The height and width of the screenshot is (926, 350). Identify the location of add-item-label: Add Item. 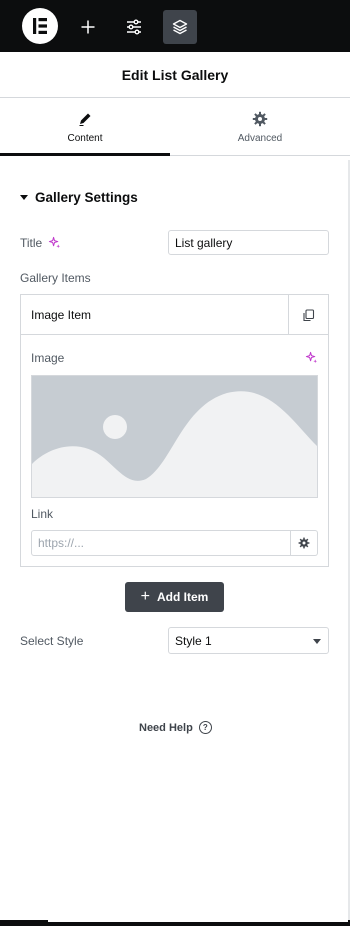
(183, 597).